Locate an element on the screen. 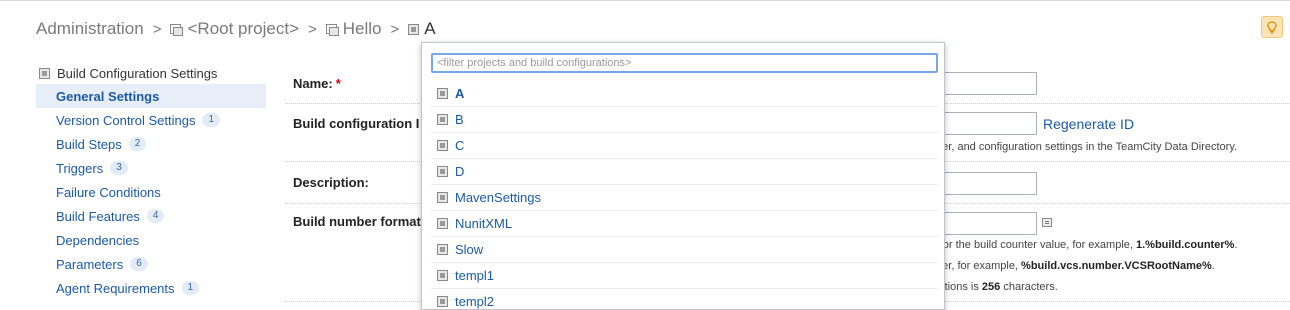 Image resolution: width=1290 pixels, height=310 pixels. list-item: templ1 is located at coordinates (684, 276).